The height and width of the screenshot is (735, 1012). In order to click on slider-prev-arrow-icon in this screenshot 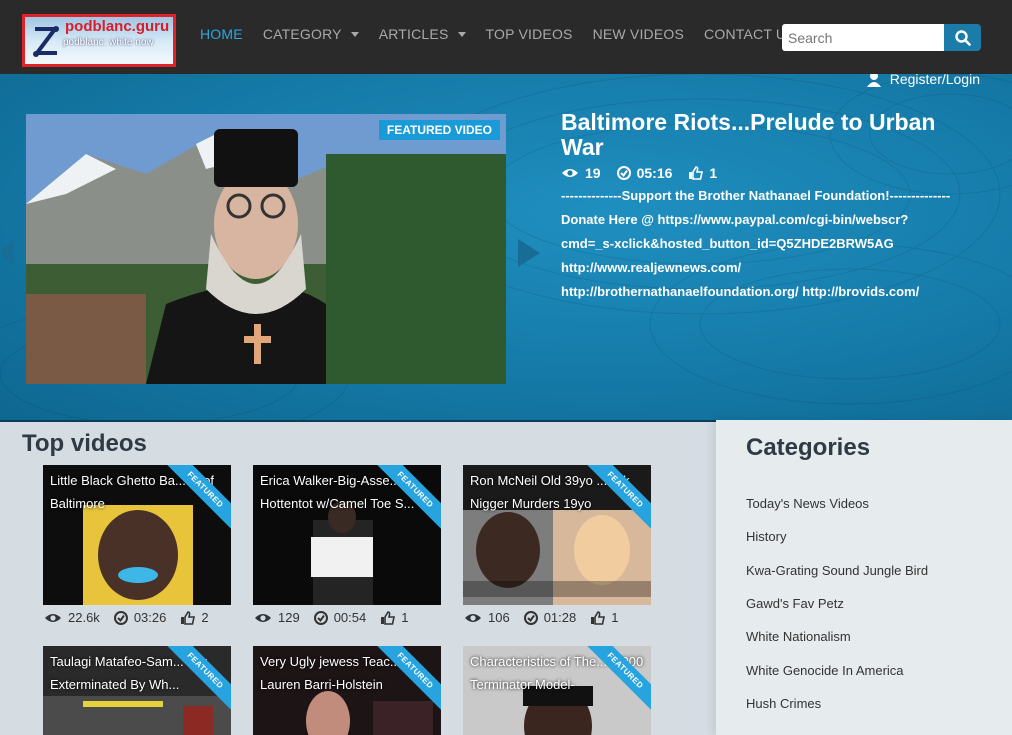, I will do `click(7, 253)`.